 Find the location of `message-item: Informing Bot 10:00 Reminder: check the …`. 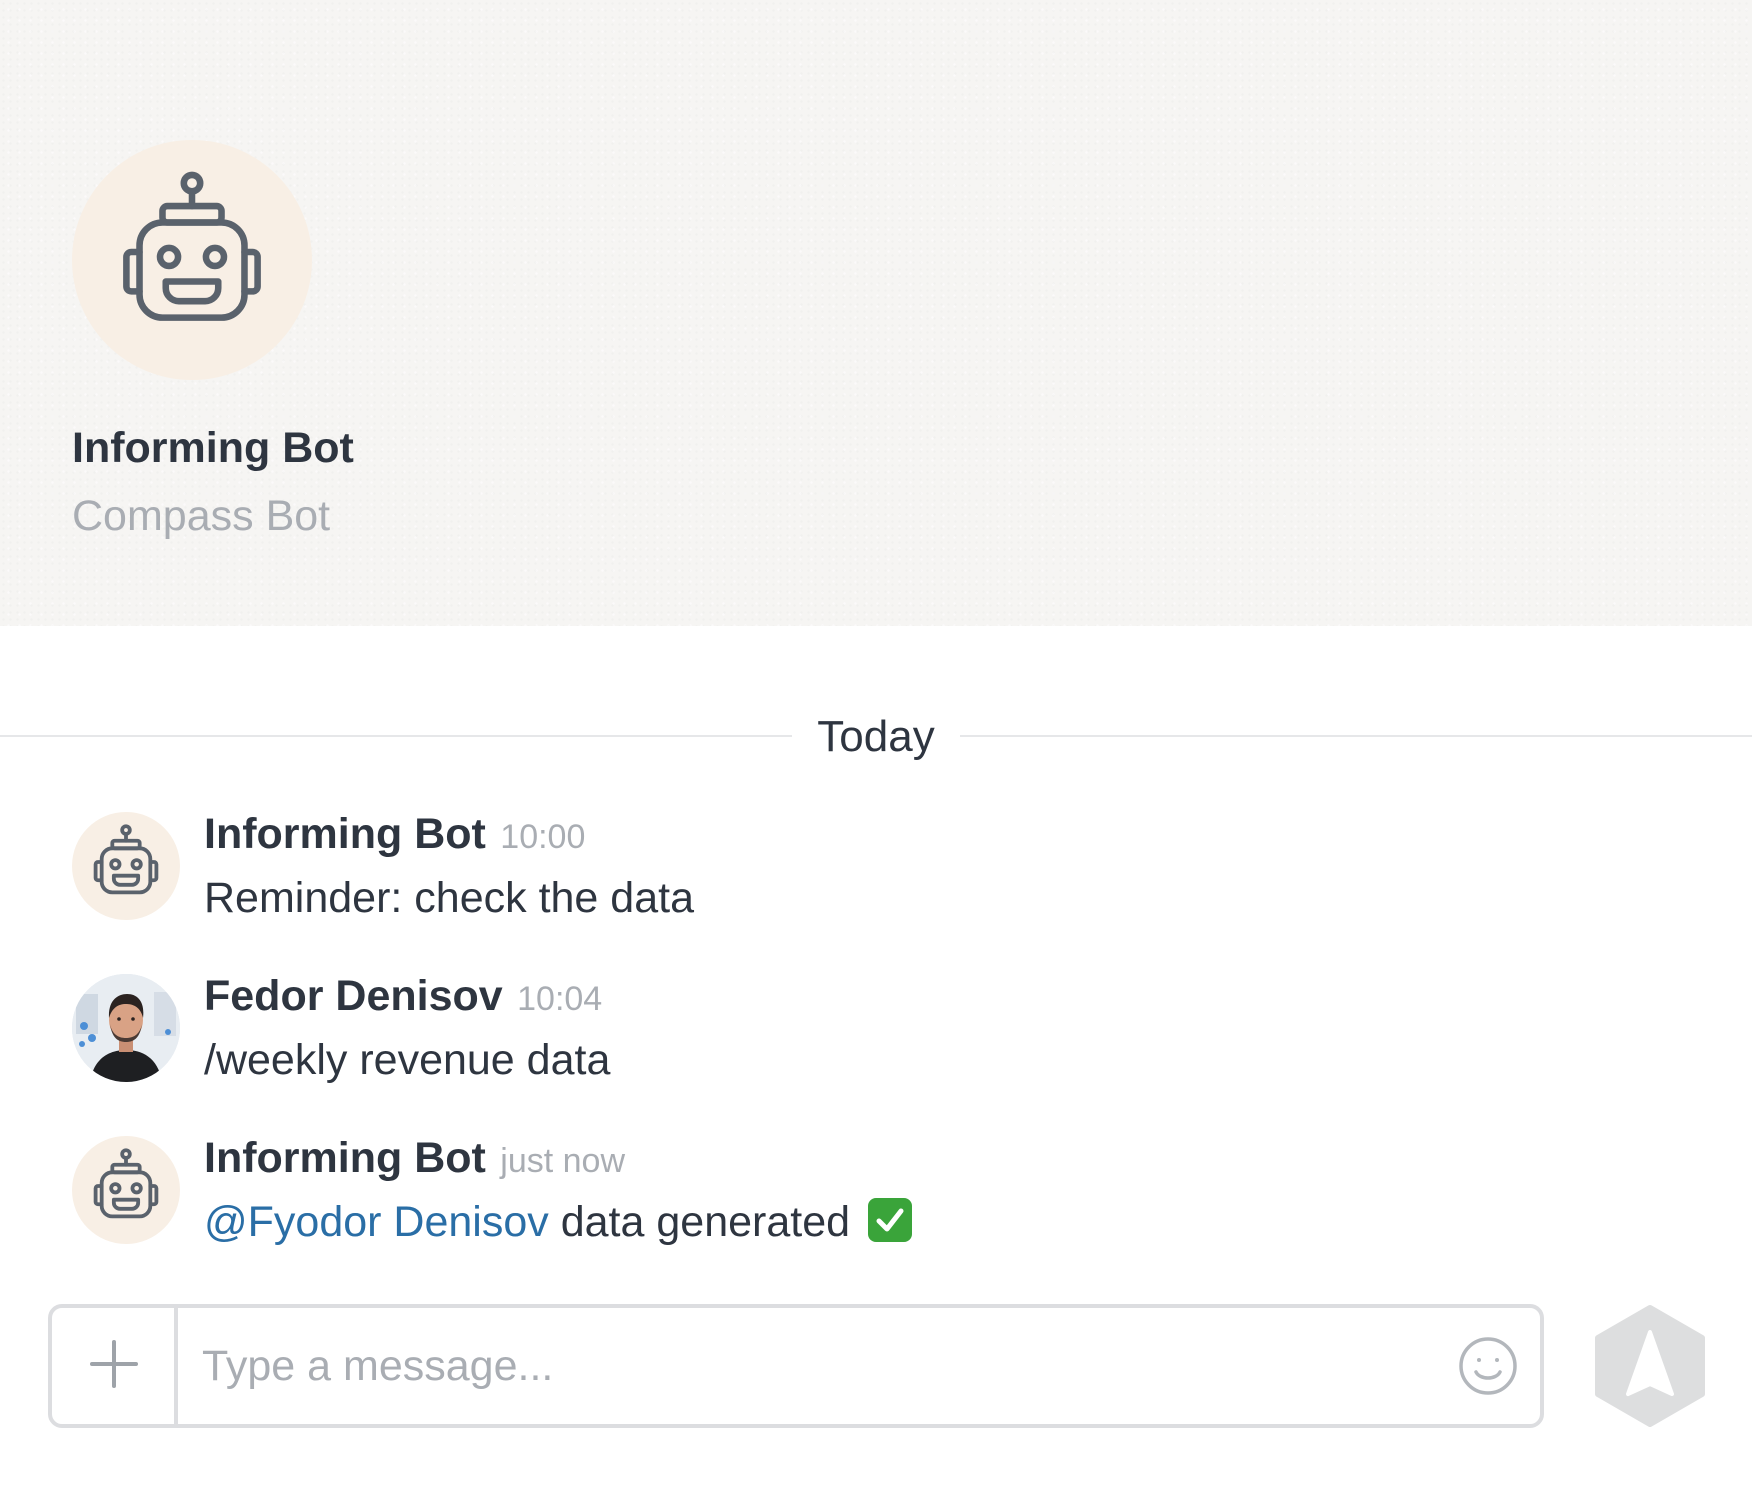

message-item: Informing Bot 10:00 Reminder: check the … is located at coordinates (872, 871).